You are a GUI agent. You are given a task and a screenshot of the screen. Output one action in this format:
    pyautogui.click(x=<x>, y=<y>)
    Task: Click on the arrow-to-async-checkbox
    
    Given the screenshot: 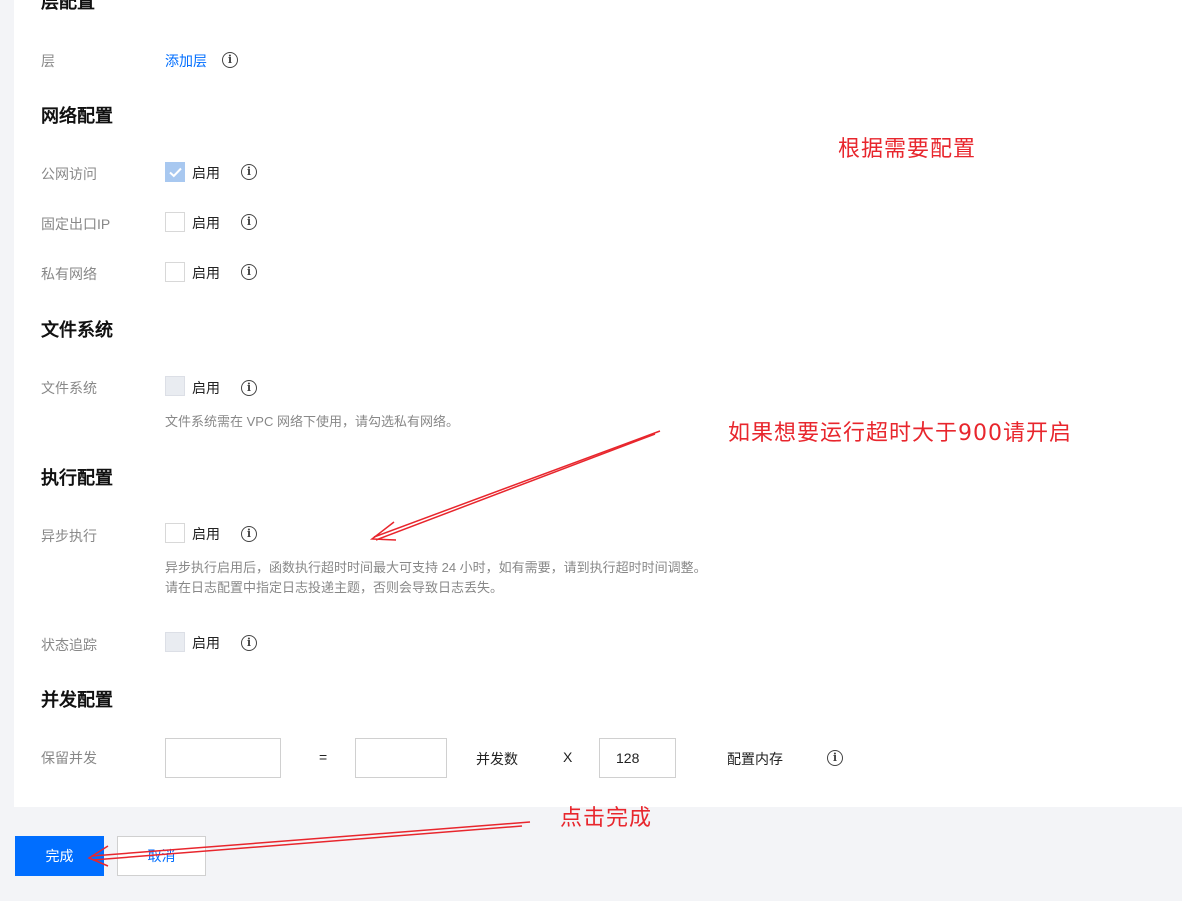 What is the action you would take?
    pyautogui.click(x=515, y=485)
    